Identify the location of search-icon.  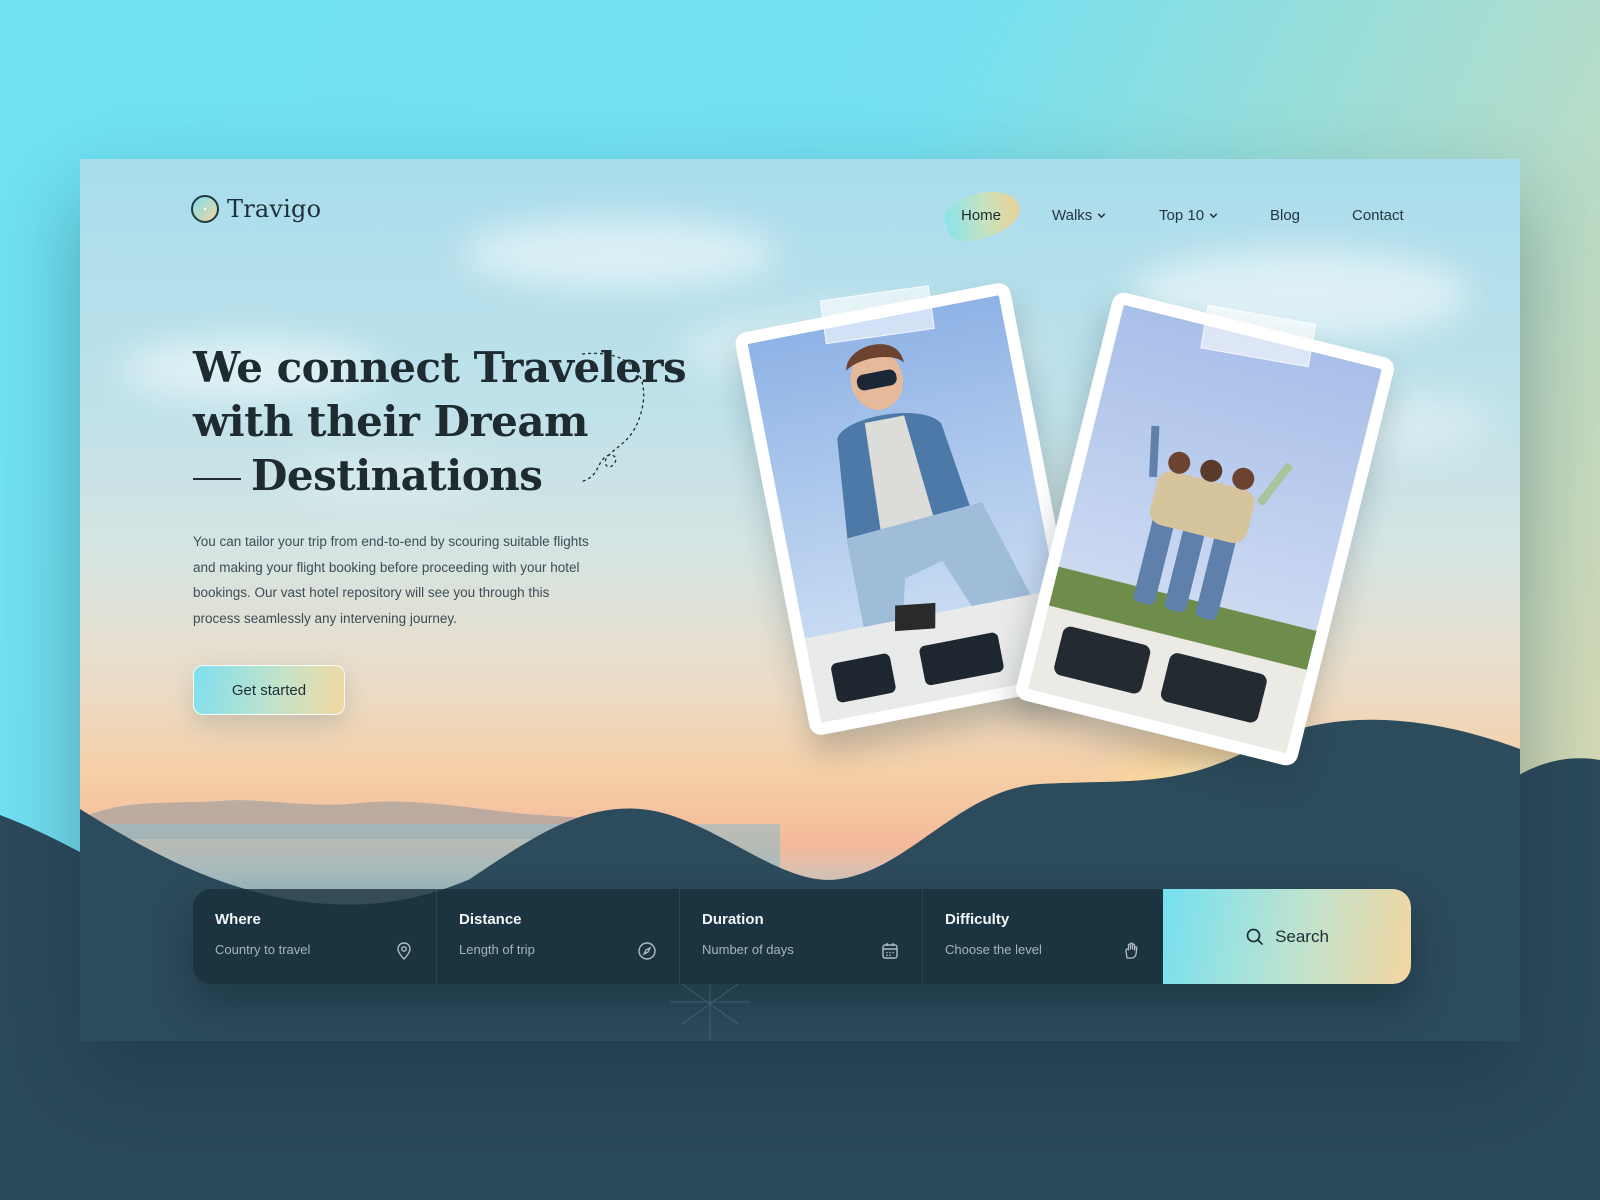
(1254, 936).